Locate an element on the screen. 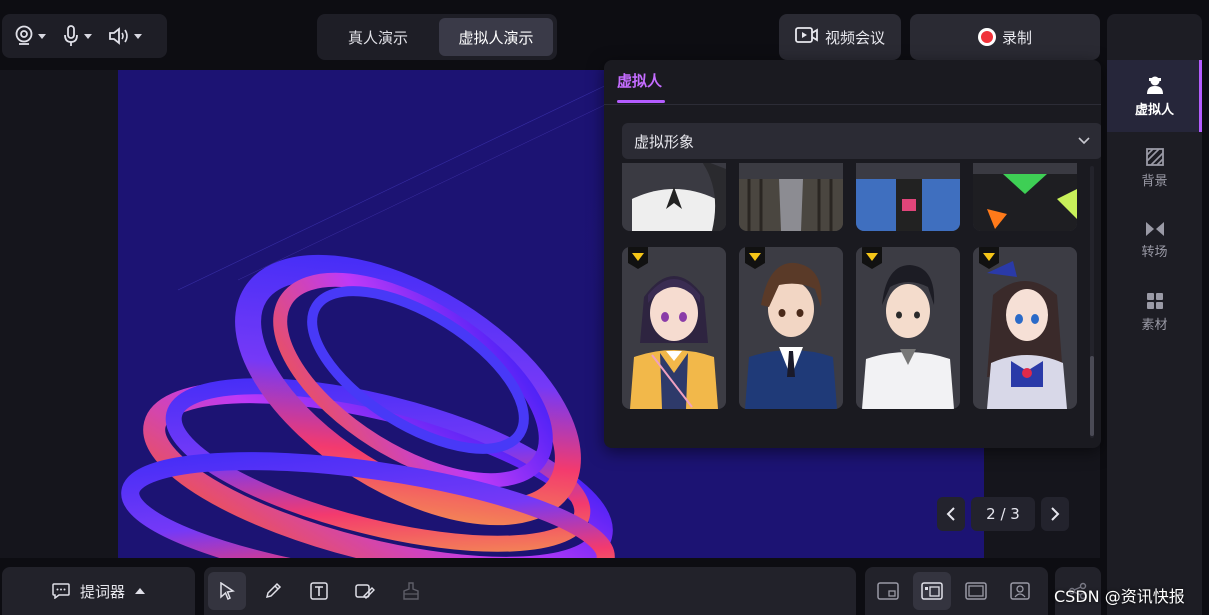 This screenshot has height=615, width=1209. sidebar-item-assets: 素材 is located at coordinates (1154, 312).